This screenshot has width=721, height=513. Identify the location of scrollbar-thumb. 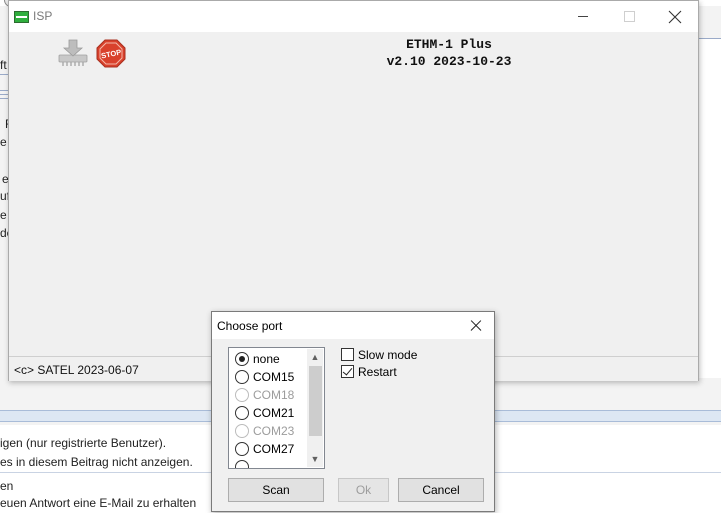
(315, 401).